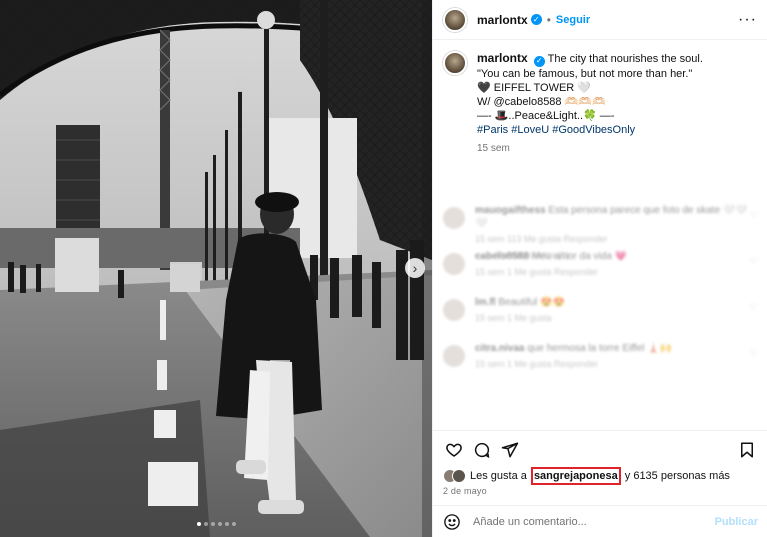 The height and width of the screenshot is (537, 767). What do you see at coordinates (534, 87) in the screenshot?
I see `caption-place: 🖤 EIFFEL TOWER 🤍` at bounding box center [534, 87].